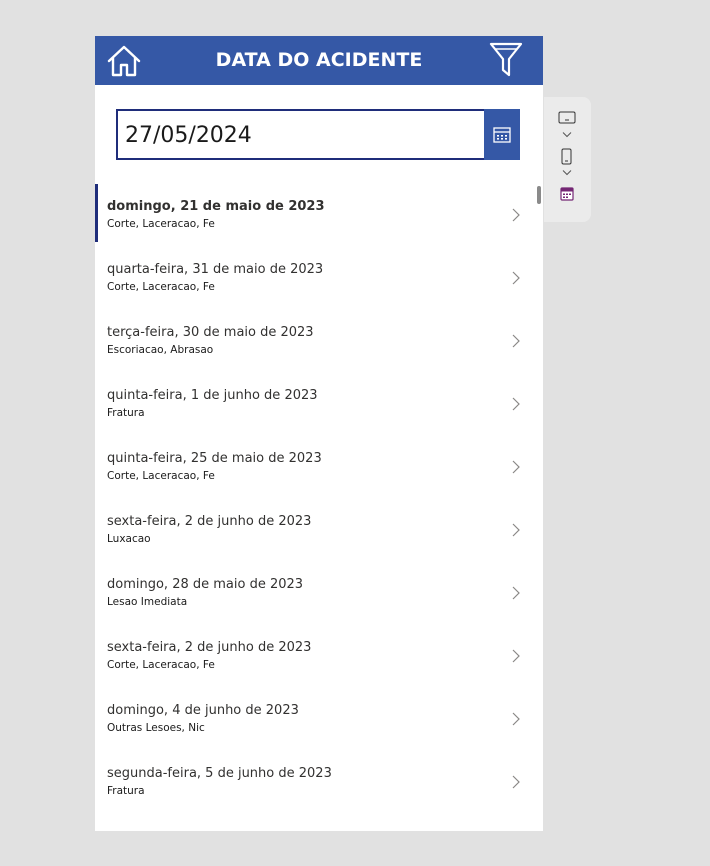 This screenshot has height=866, width=710. Describe the element at coordinates (566, 156) in the screenshot. I see `phone-portrait-icon` at that location.